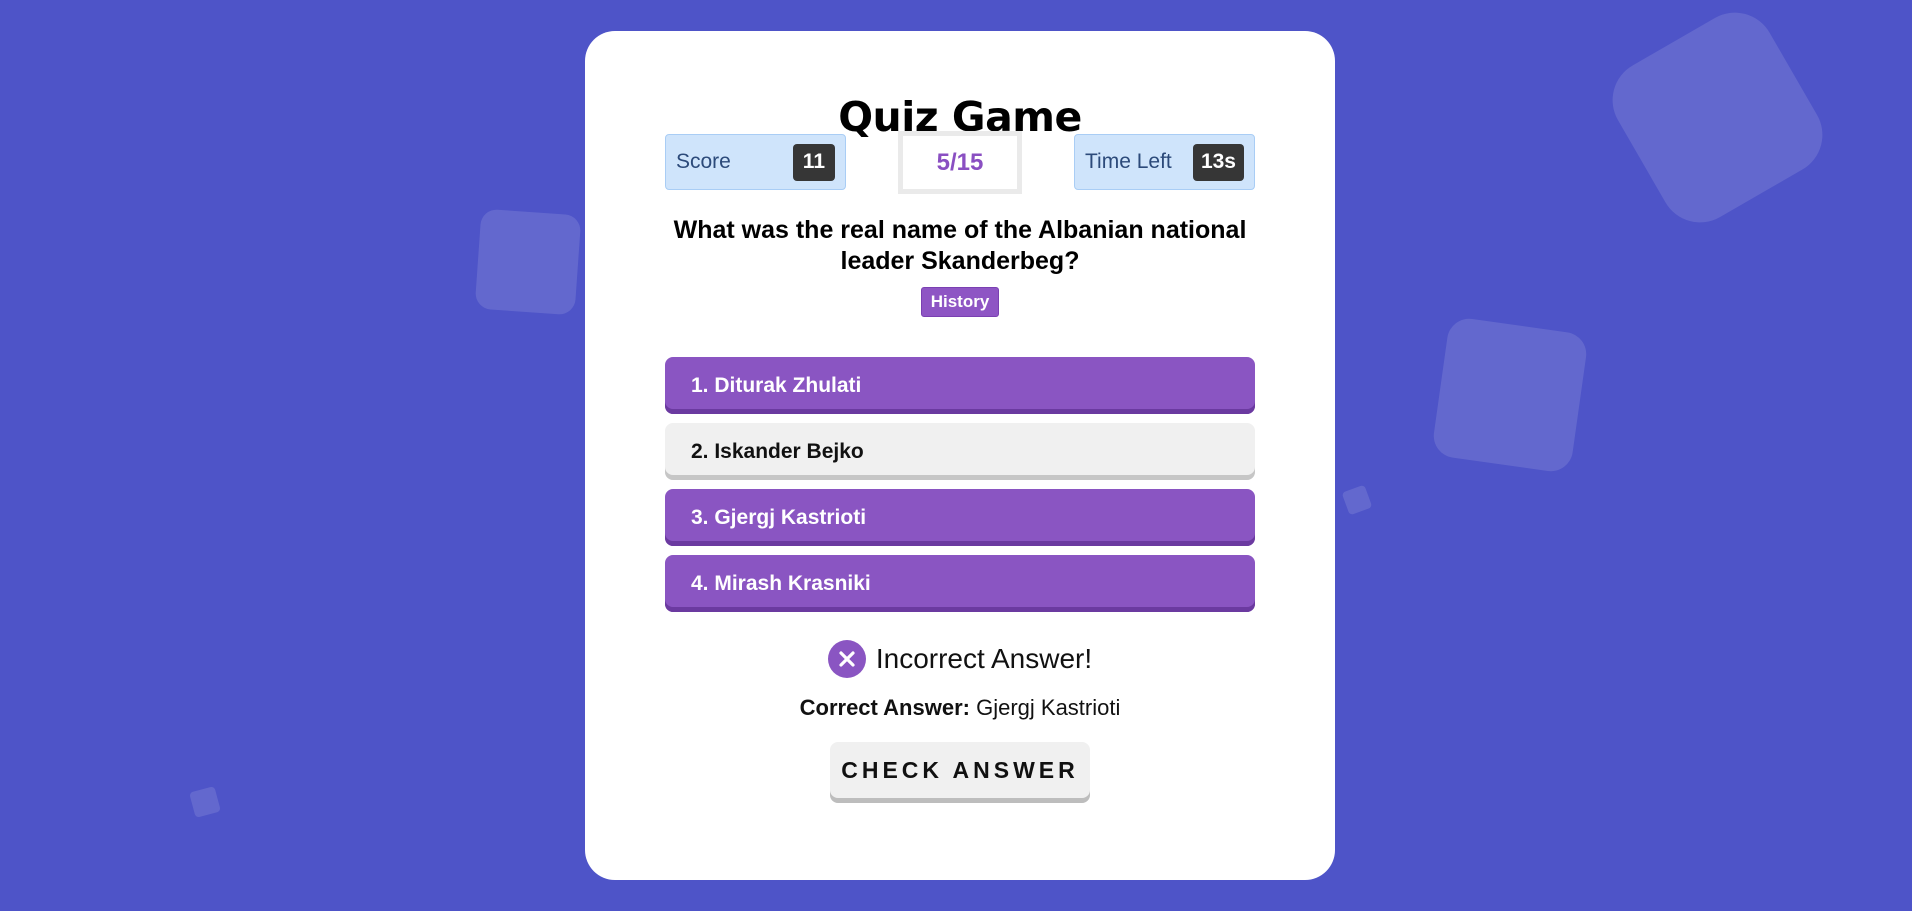  Describe the element at coordinates (960, 583) in the screenshot. I see `answer-option-4: 4. Mirash Krasniki` at that location.